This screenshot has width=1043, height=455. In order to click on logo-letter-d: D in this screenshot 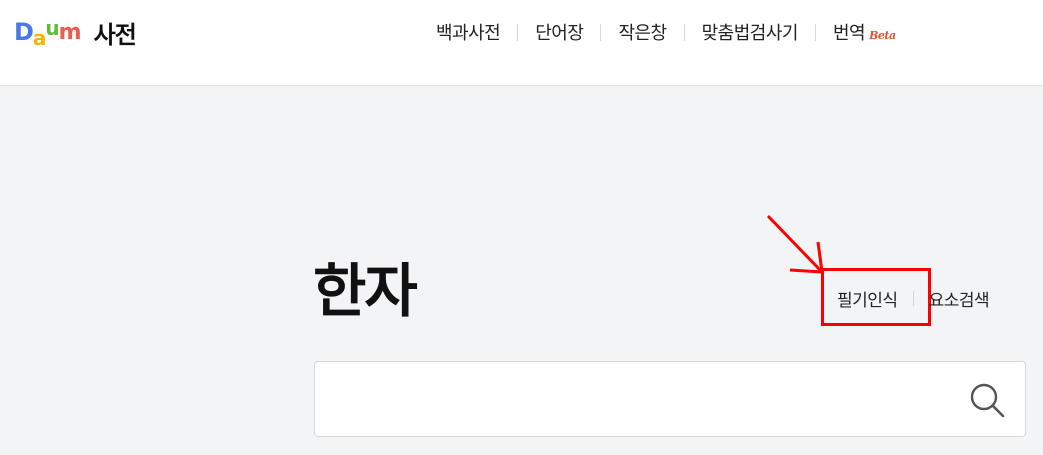, I will do `click(24, 32)`.